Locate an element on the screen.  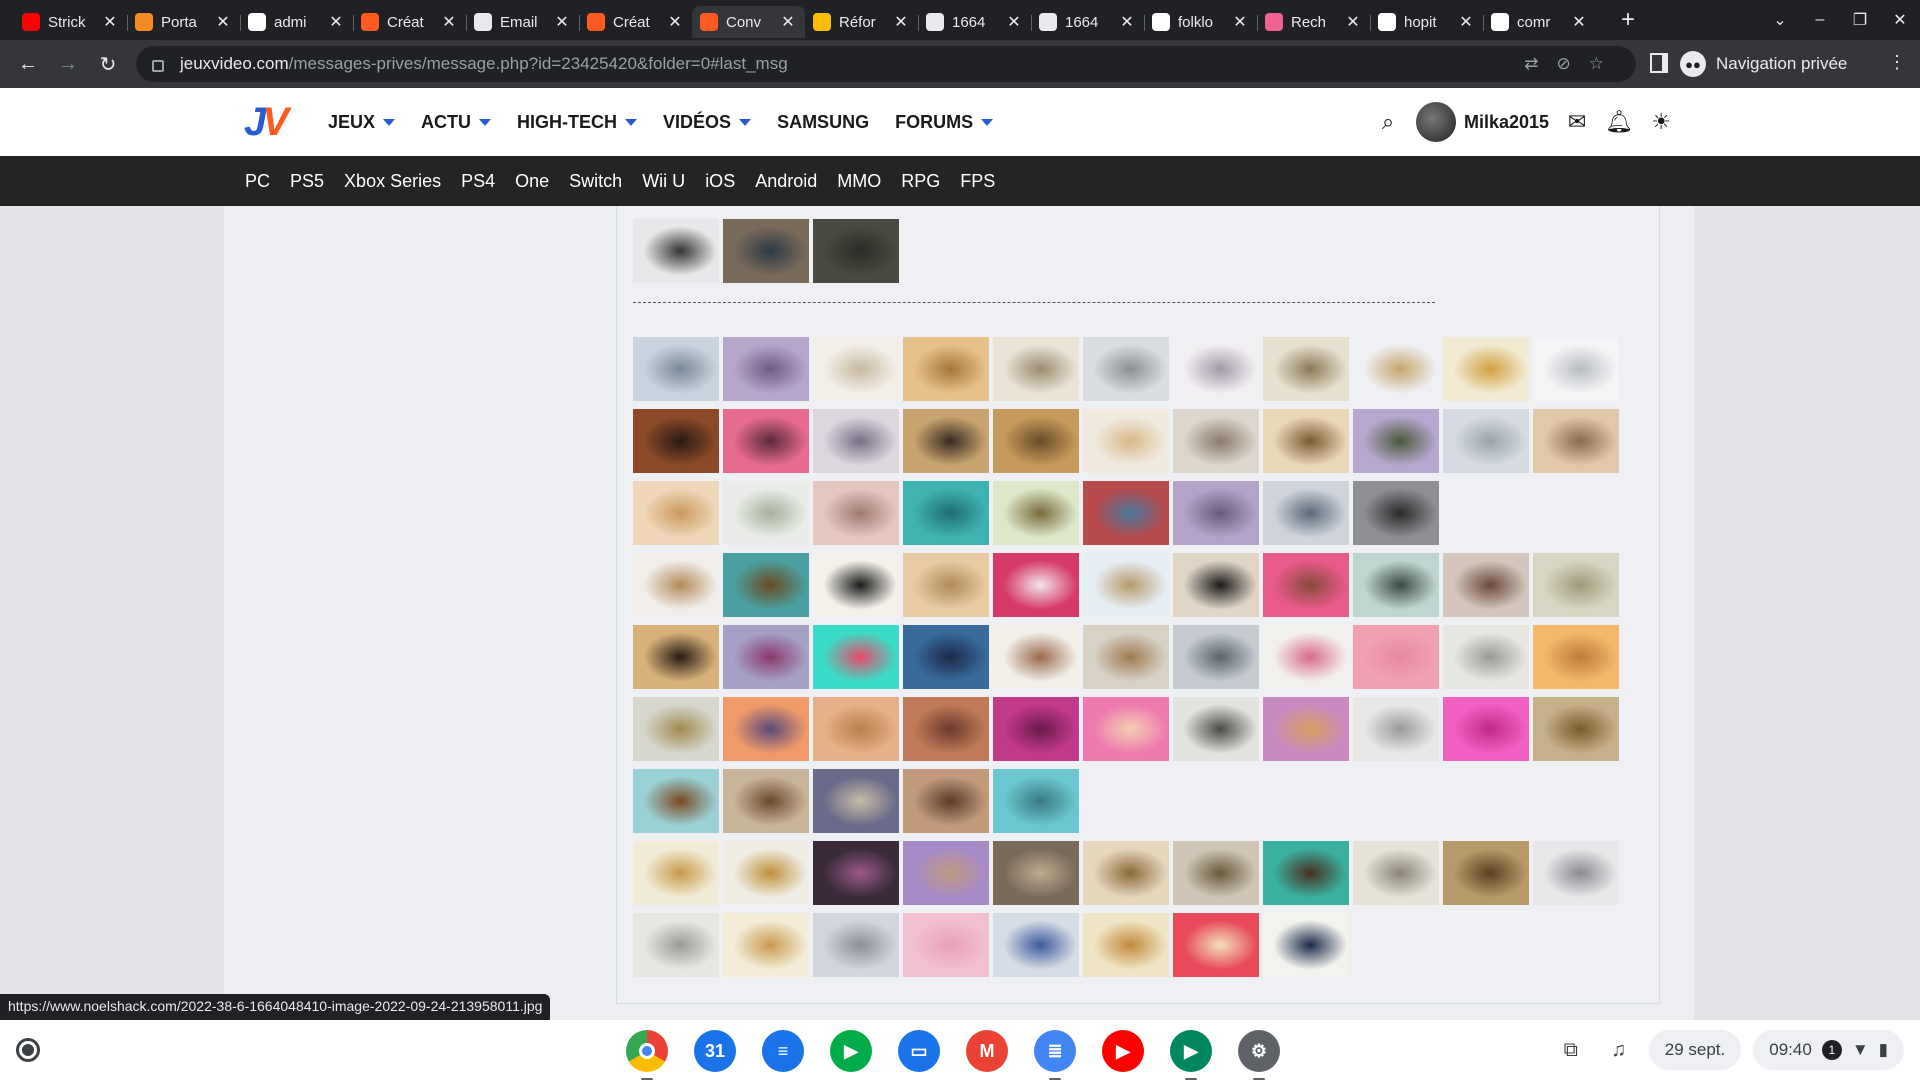
side-panel-icon is located at coordinates (1659, 63).